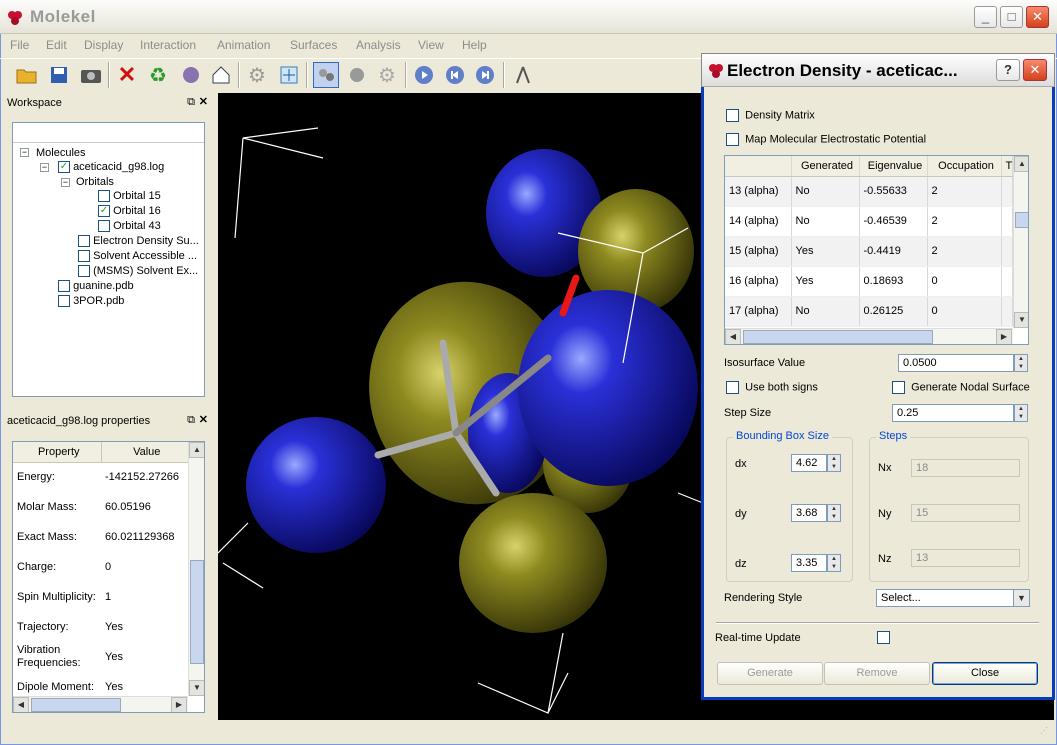  I want to click on isosurface-spinner: ▲ ▼, so click(1021, 363).